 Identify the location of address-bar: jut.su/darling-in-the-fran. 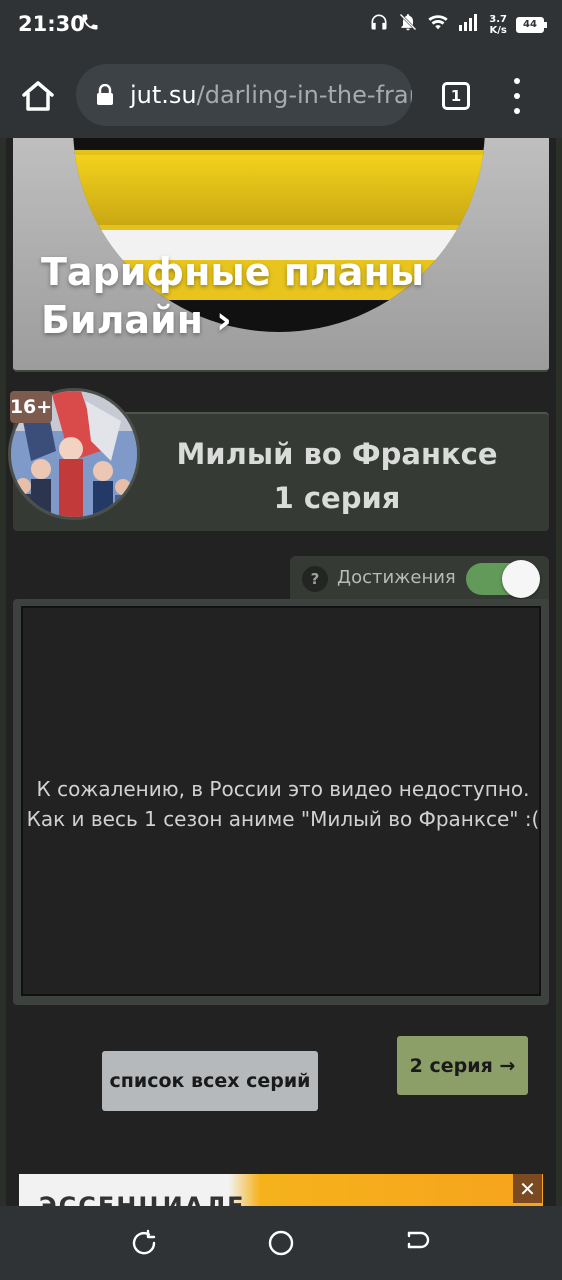
(244, 95).